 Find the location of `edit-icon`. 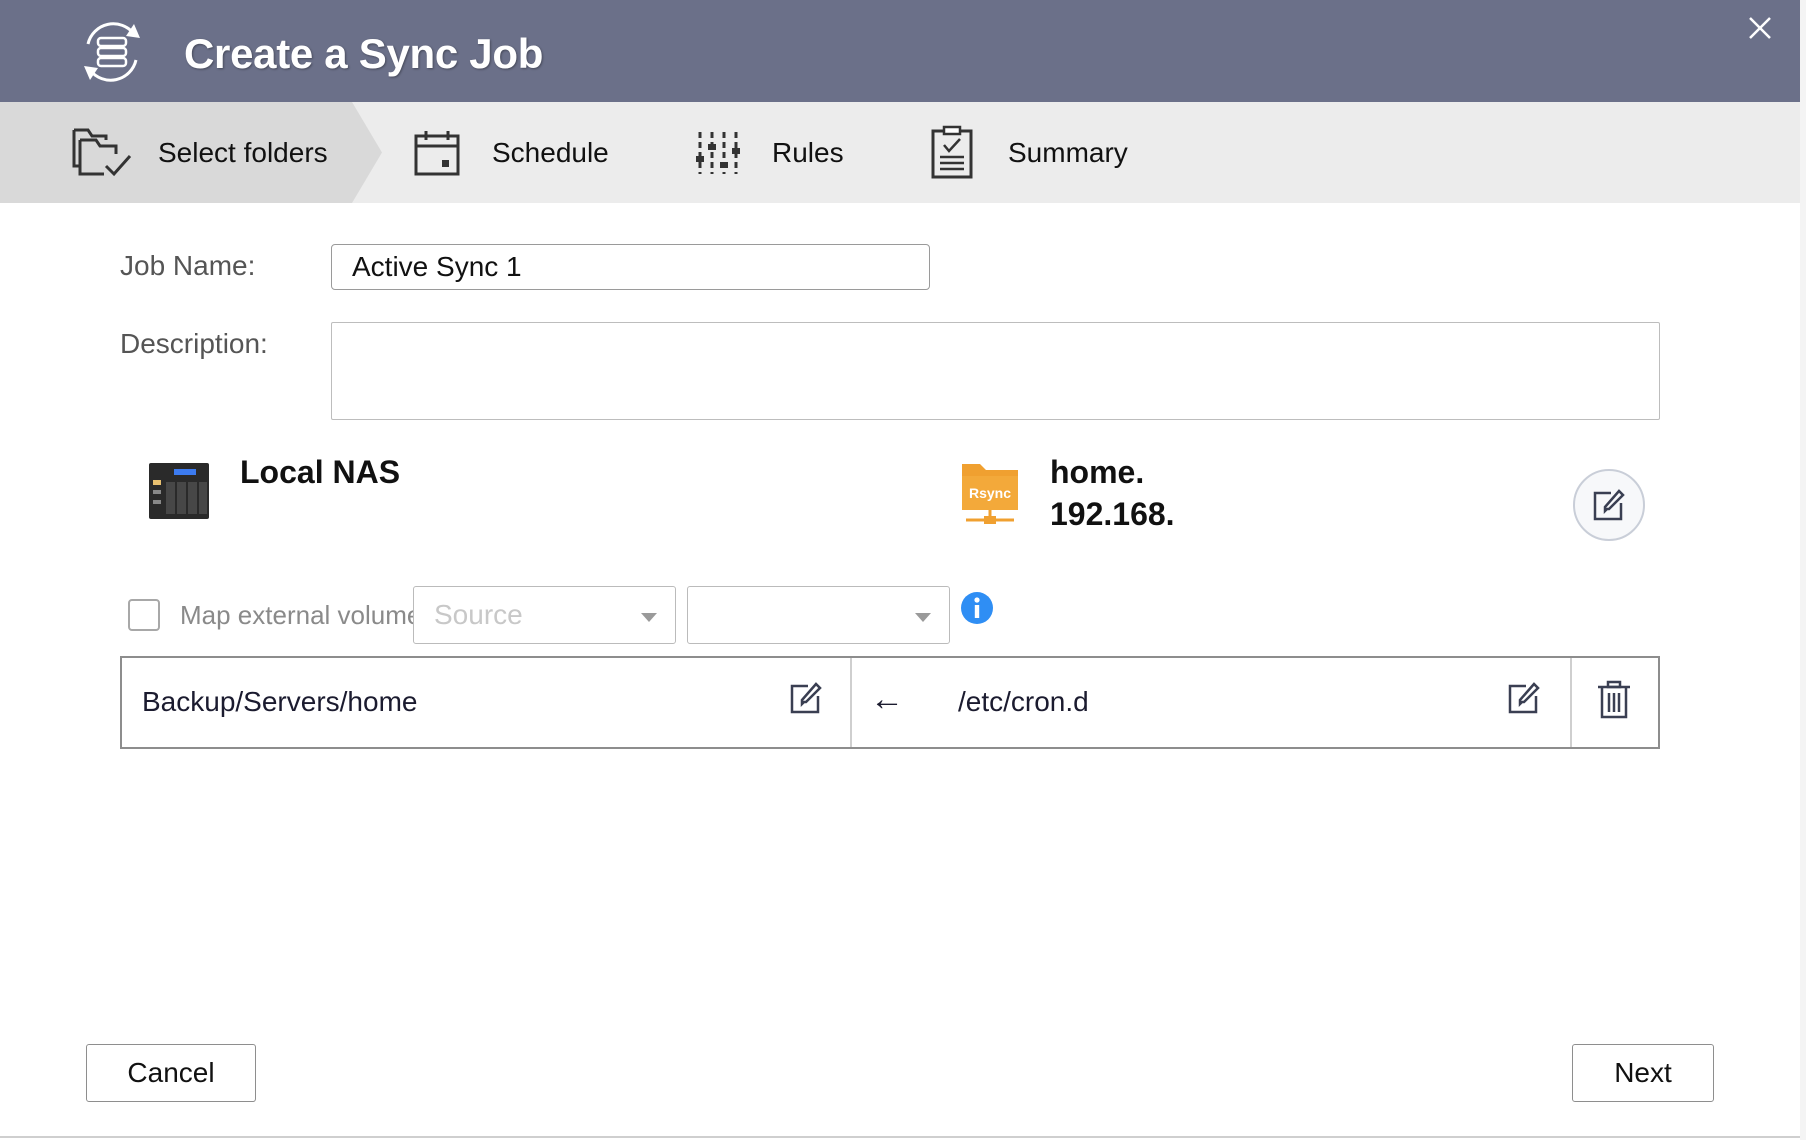

edit-icon is located at coordinates (1609, 505).